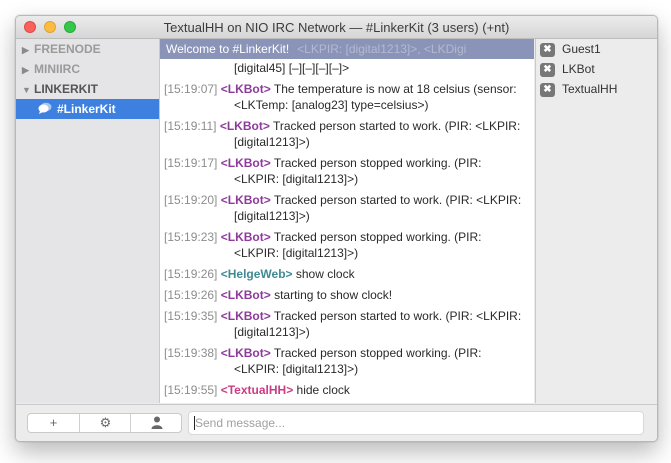 Image resolution: width=671 pixels, height=463 pixels. I want to click on toolbar-button-group: + ⚙, so click(104, 423).